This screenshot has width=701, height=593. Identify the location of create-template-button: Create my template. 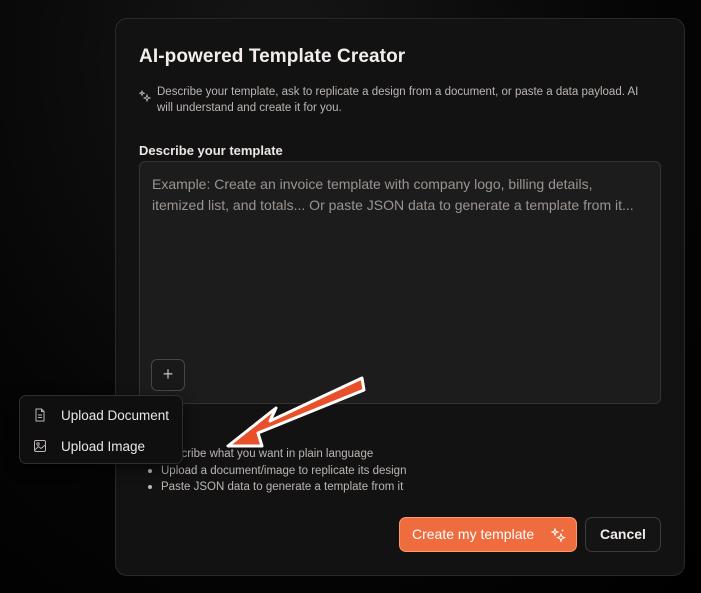
(488, 534).